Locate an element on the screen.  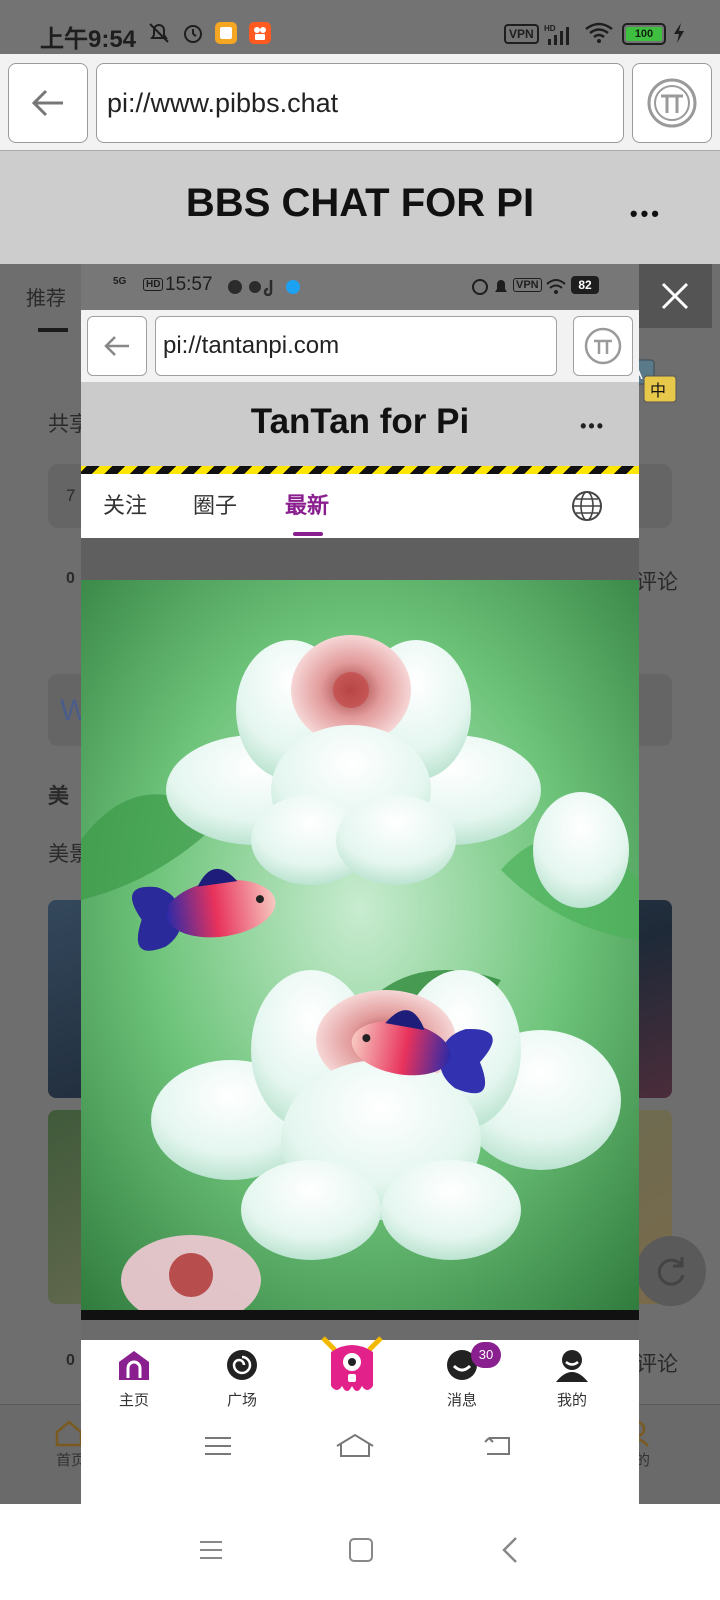
home-outline-icon is located at coordinates (355, 1448).